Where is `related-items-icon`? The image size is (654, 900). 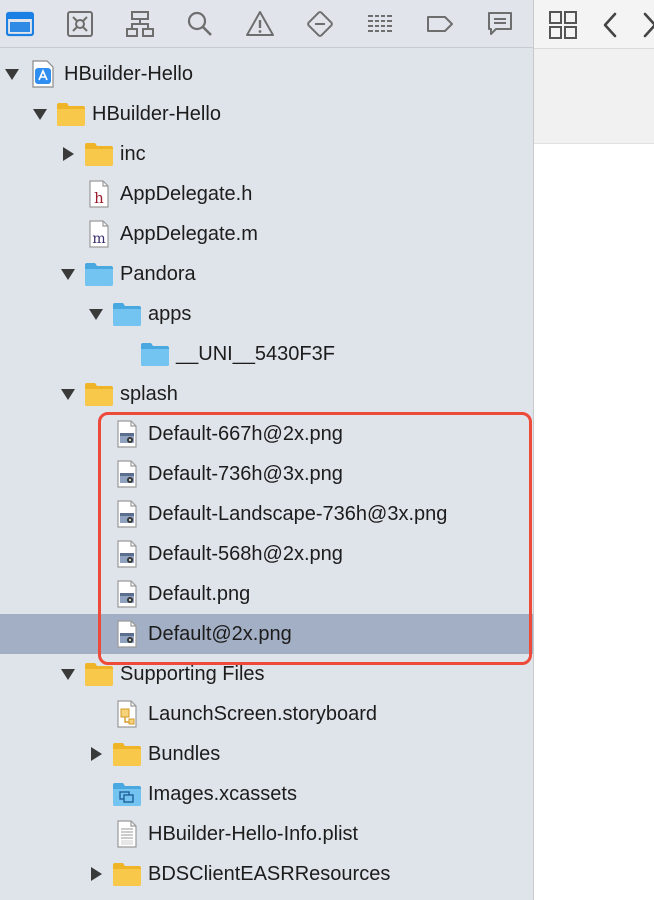 related-items-icon is located at coordinates (563, 25).